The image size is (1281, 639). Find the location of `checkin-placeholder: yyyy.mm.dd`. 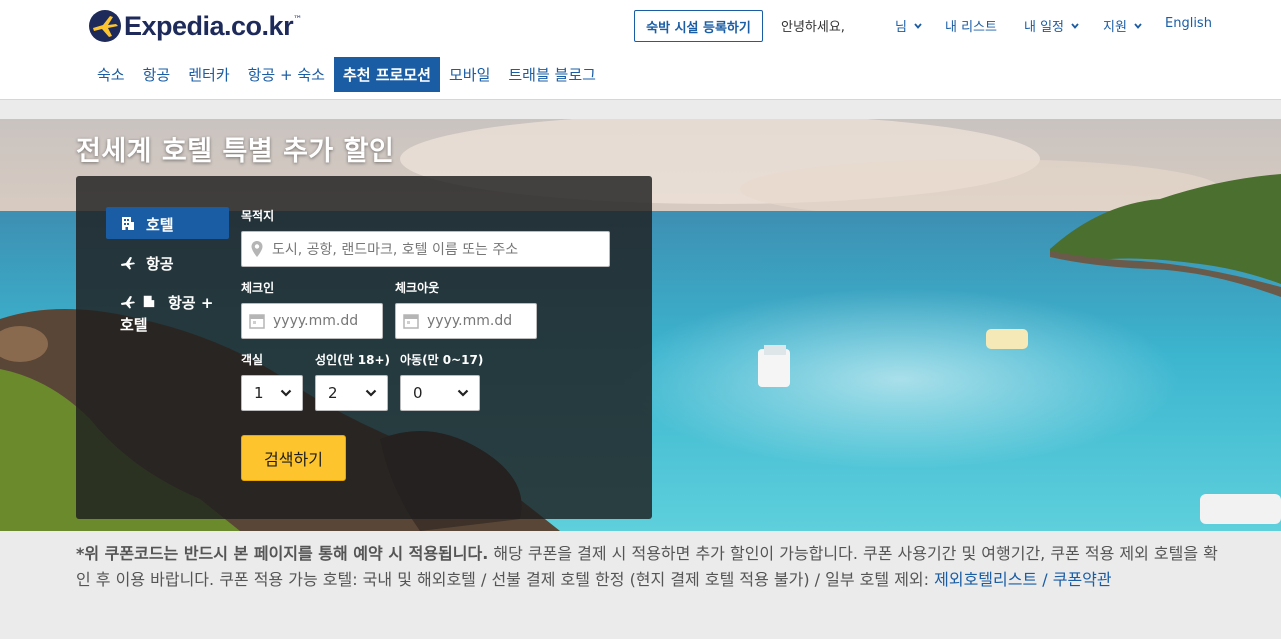

checkin-placeholder: yyyy.mm.dd is located at coordinates (316, 321).